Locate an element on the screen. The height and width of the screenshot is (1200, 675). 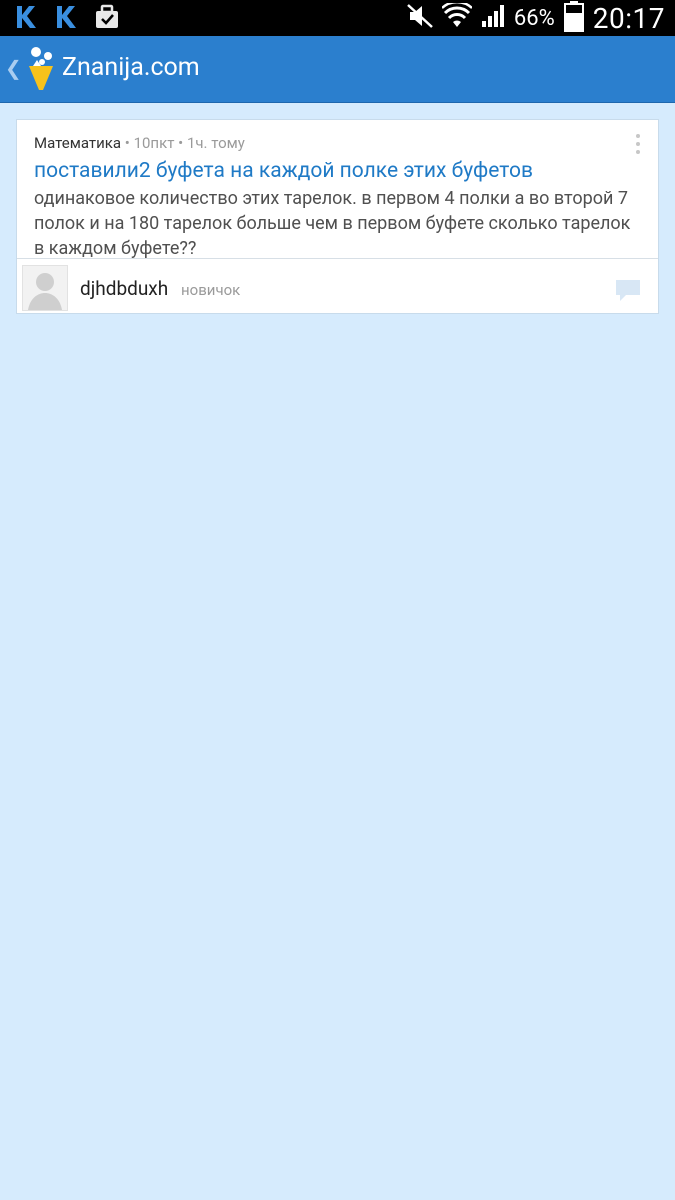
question-meta: Математика • 10пкт • 1ч. тому is located at coordinates (139, 143).